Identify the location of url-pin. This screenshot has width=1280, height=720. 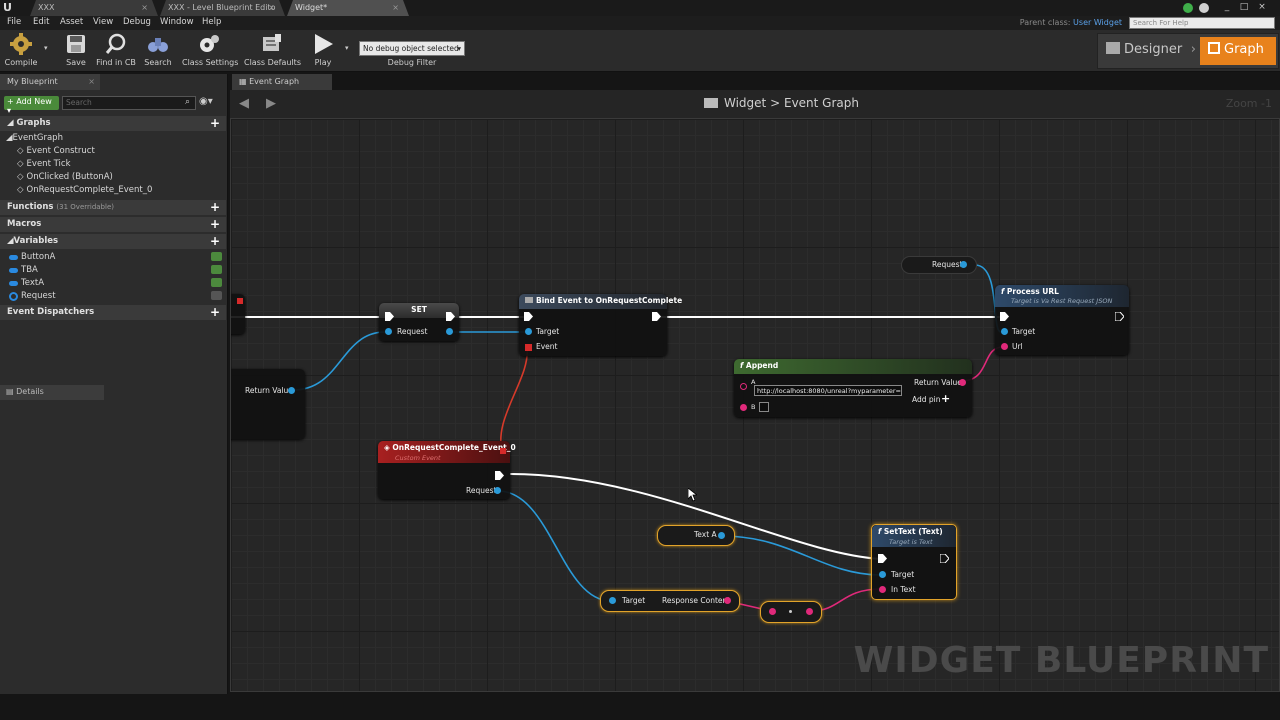
(1004, 346).